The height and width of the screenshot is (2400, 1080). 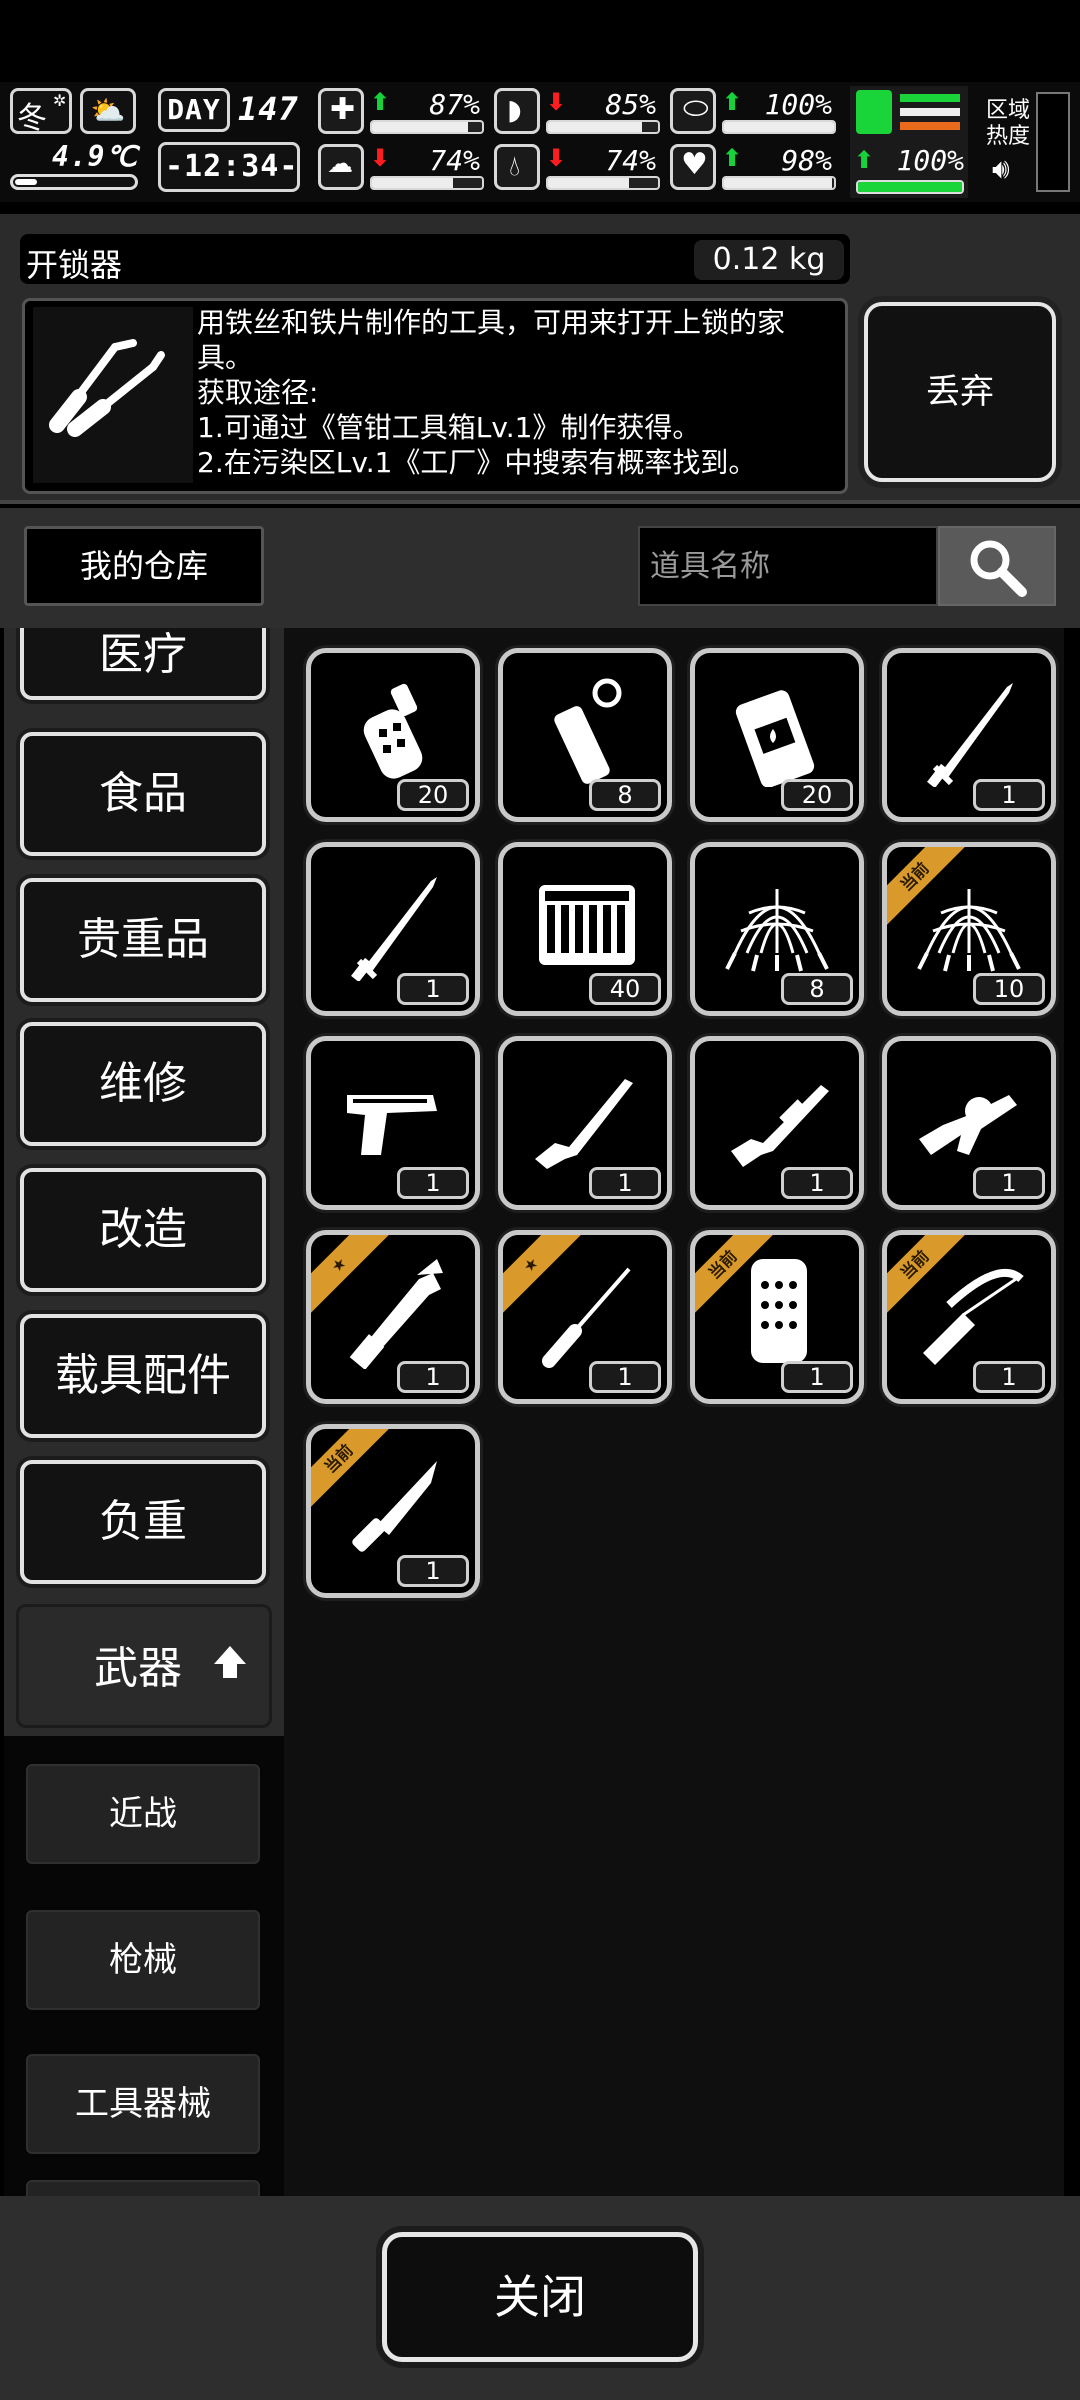 I want to click on weather-cloud-icon: ⛅, so click(x=108, y=111).